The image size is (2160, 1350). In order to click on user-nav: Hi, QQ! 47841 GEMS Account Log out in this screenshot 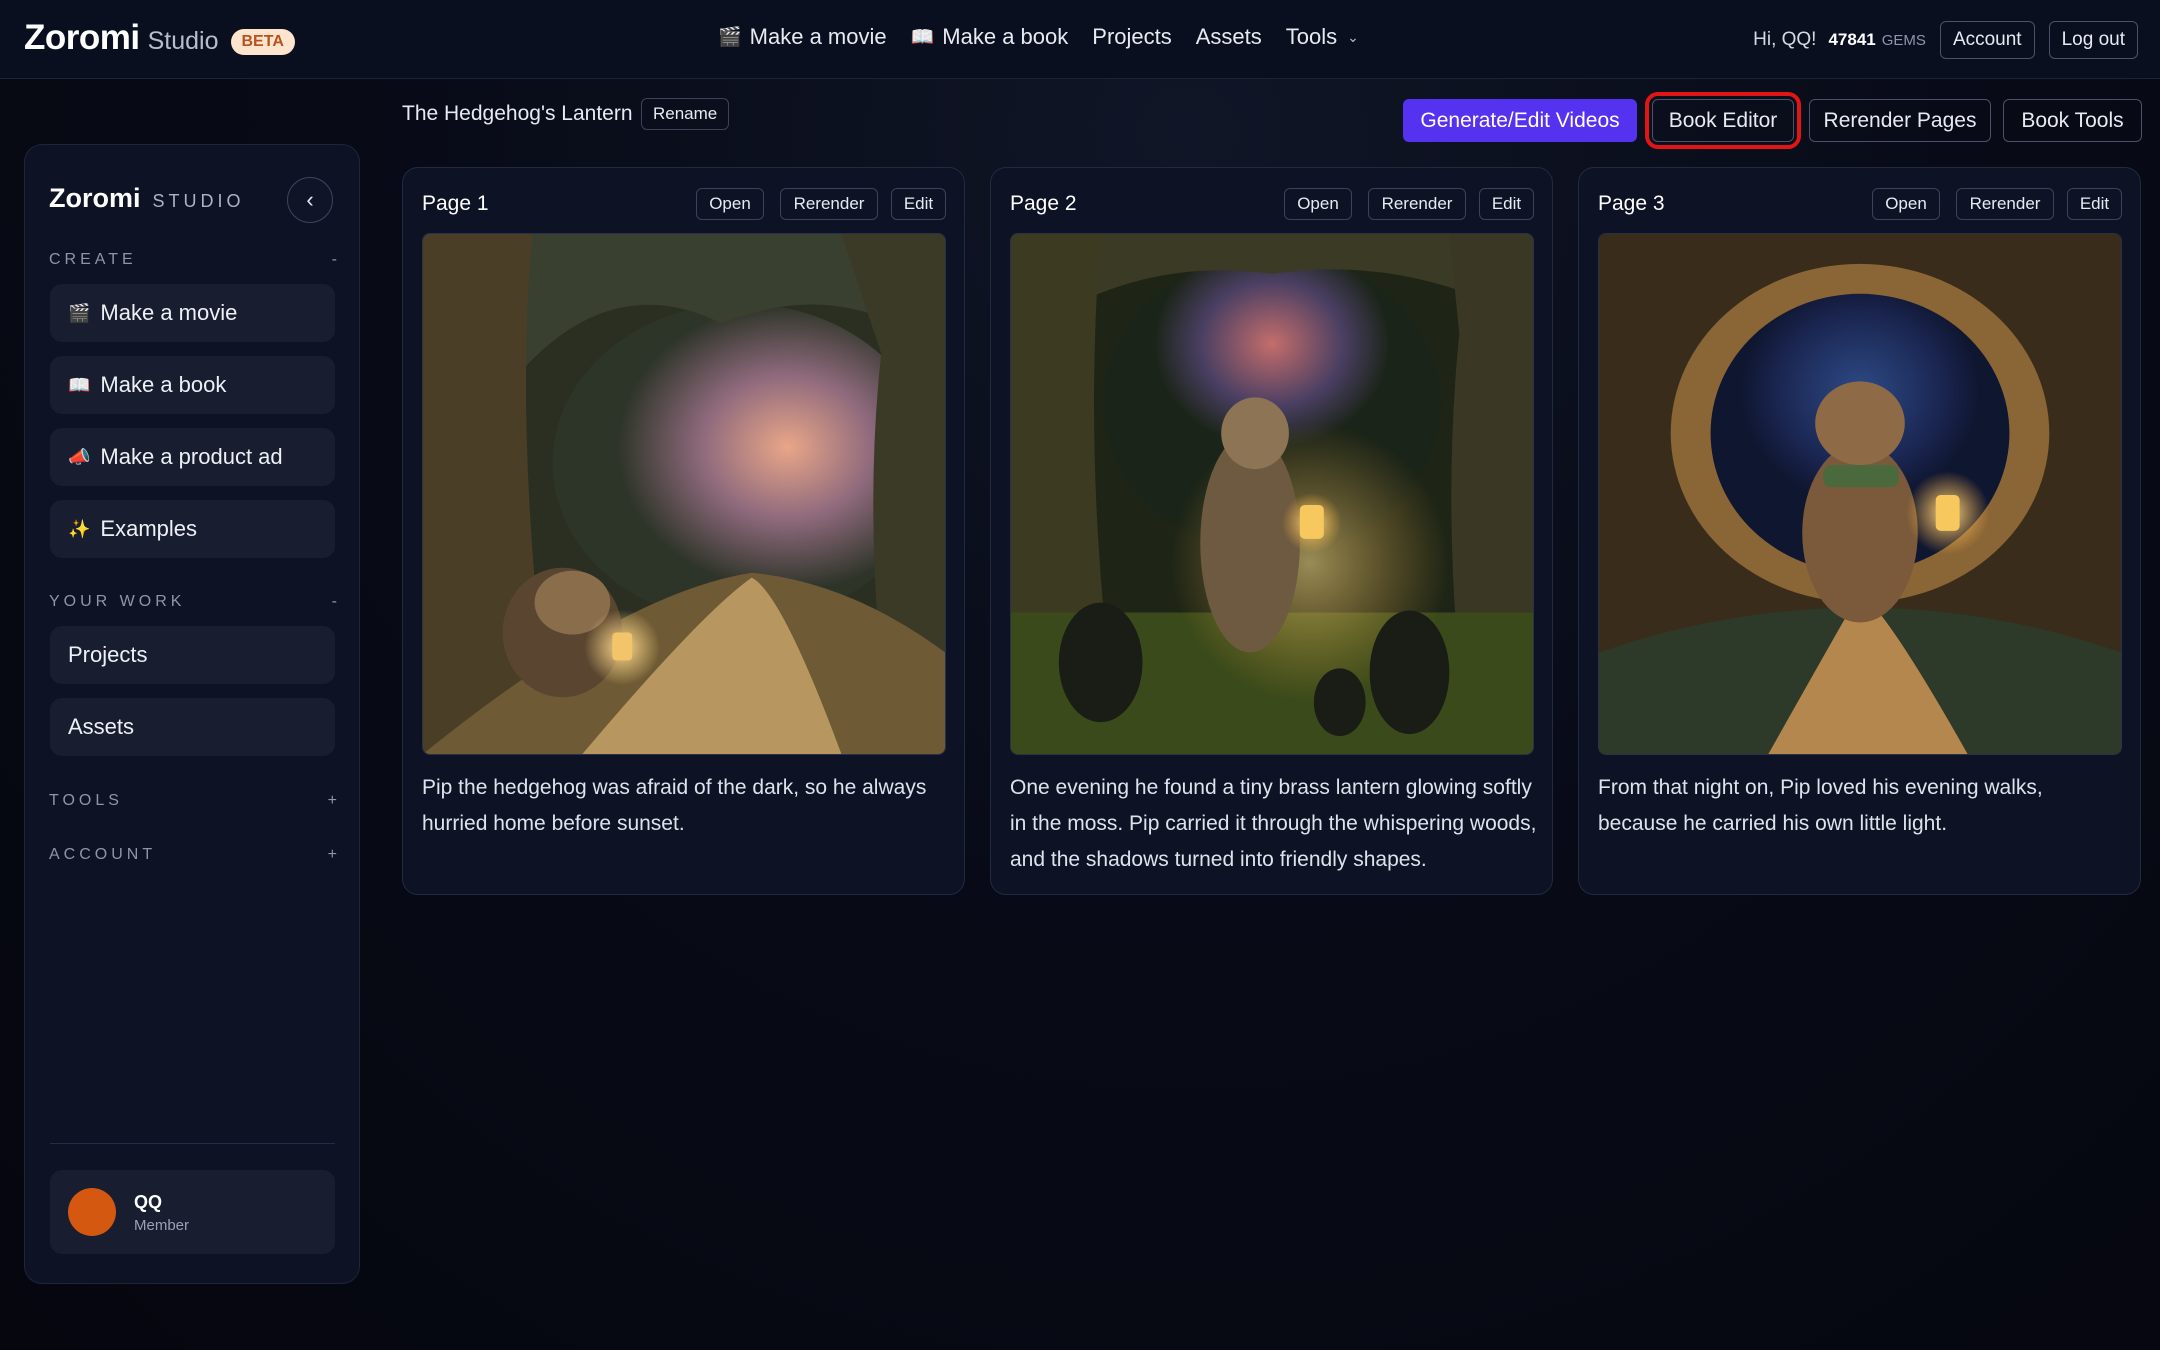, I will do `click(1945, 40)`.